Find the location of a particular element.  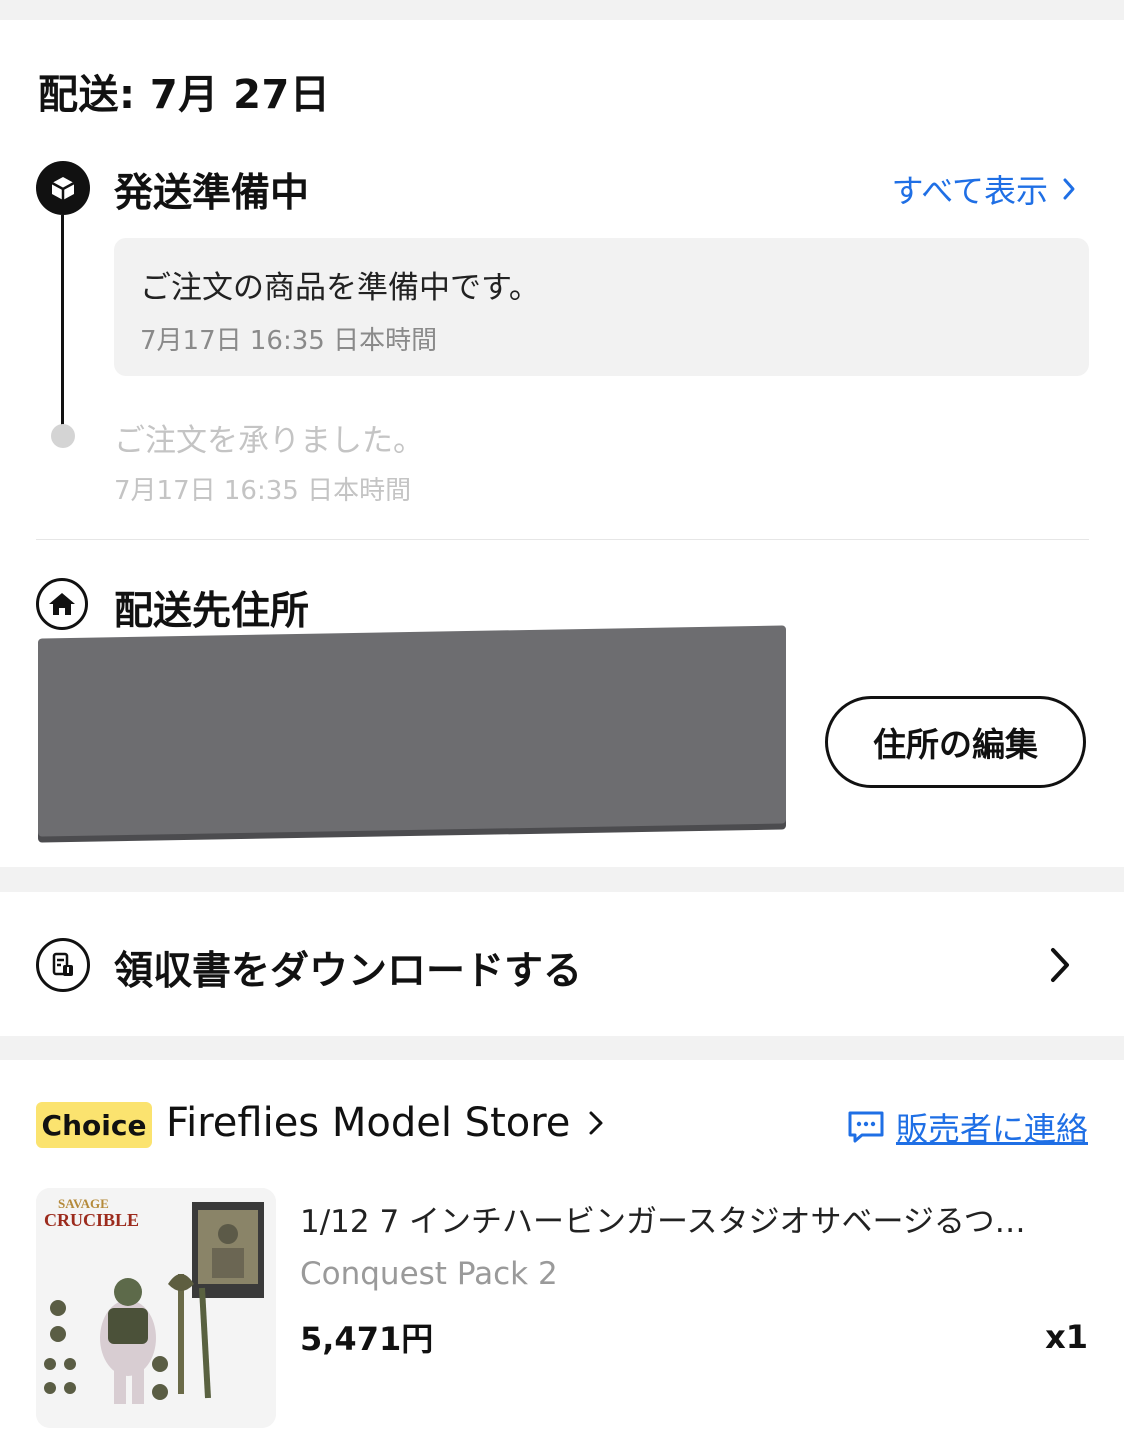

store-name-link: Fireflies Model Store is located at coordinates (385, 1123).